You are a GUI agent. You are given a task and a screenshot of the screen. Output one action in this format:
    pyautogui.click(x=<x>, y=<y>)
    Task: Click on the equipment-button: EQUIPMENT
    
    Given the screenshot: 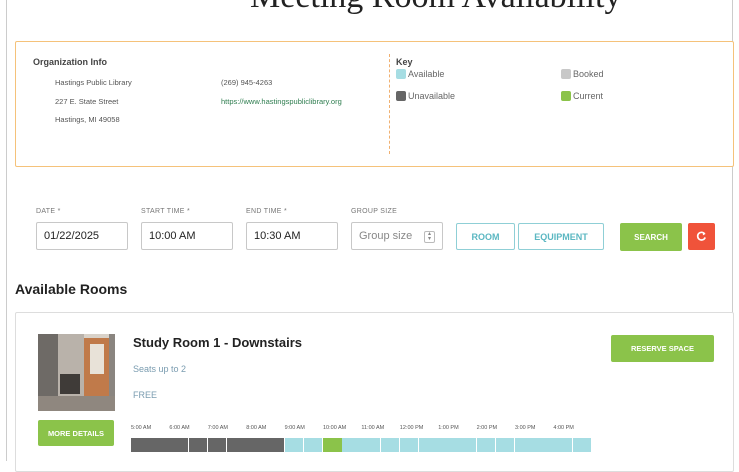 What is the action you would take?
    pyautogui.click(x=561, y=236)
    